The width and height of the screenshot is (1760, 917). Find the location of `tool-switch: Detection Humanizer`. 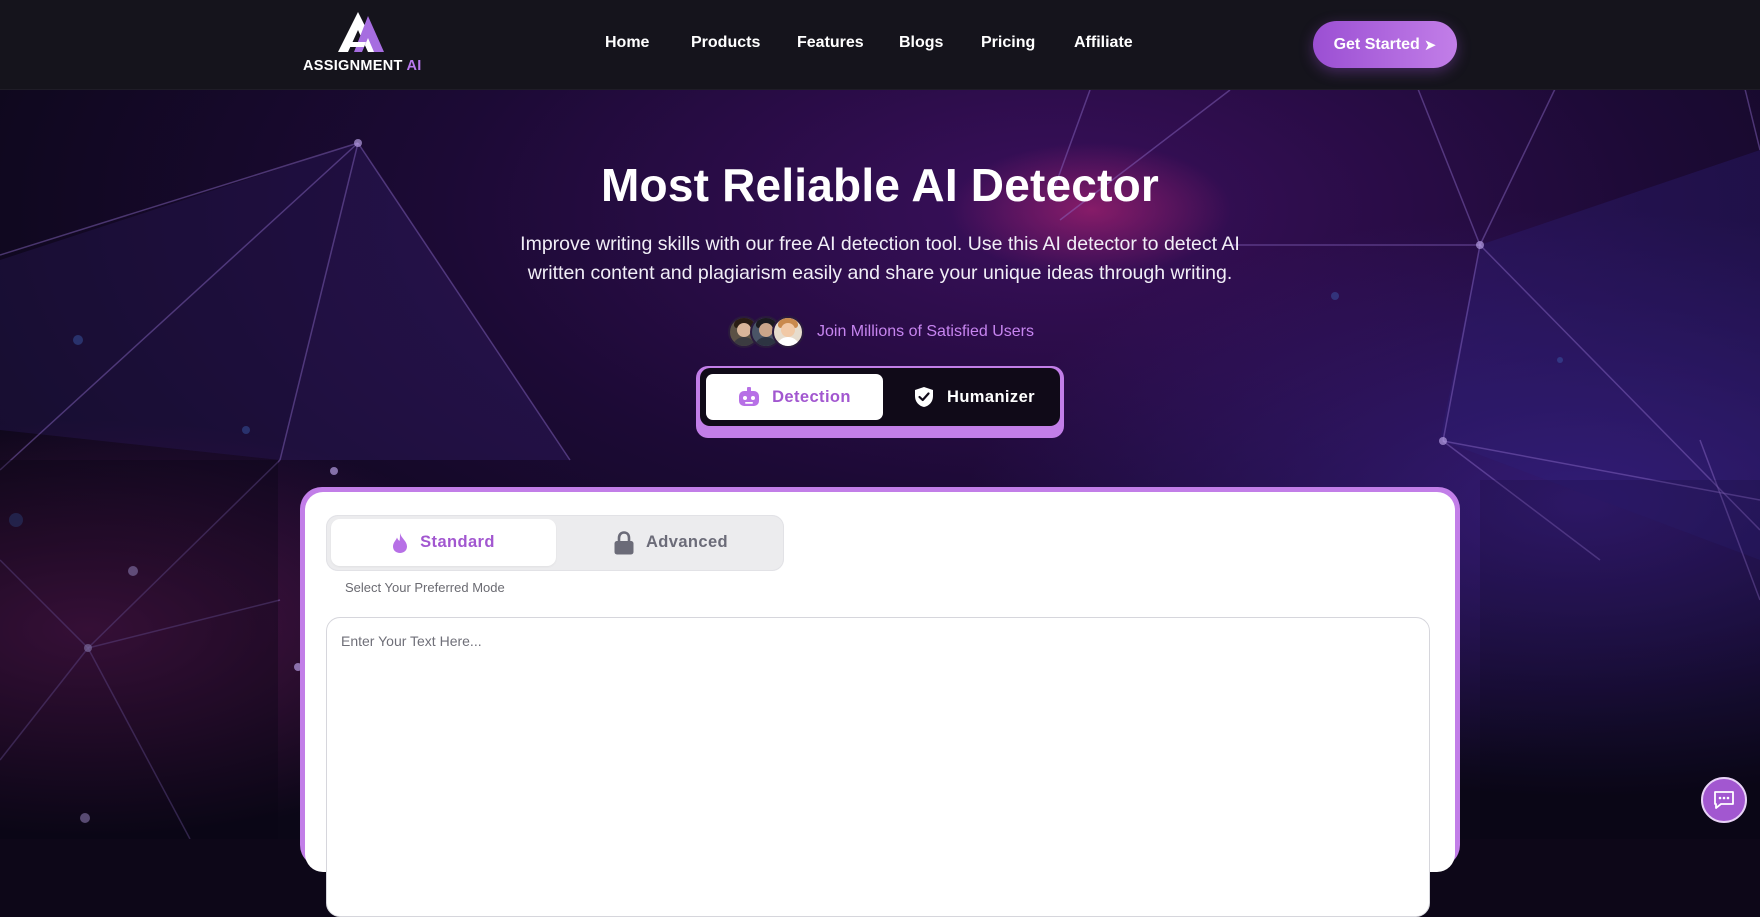

tool-switch: Detection Humanizer is located at coordinates (880, 402).